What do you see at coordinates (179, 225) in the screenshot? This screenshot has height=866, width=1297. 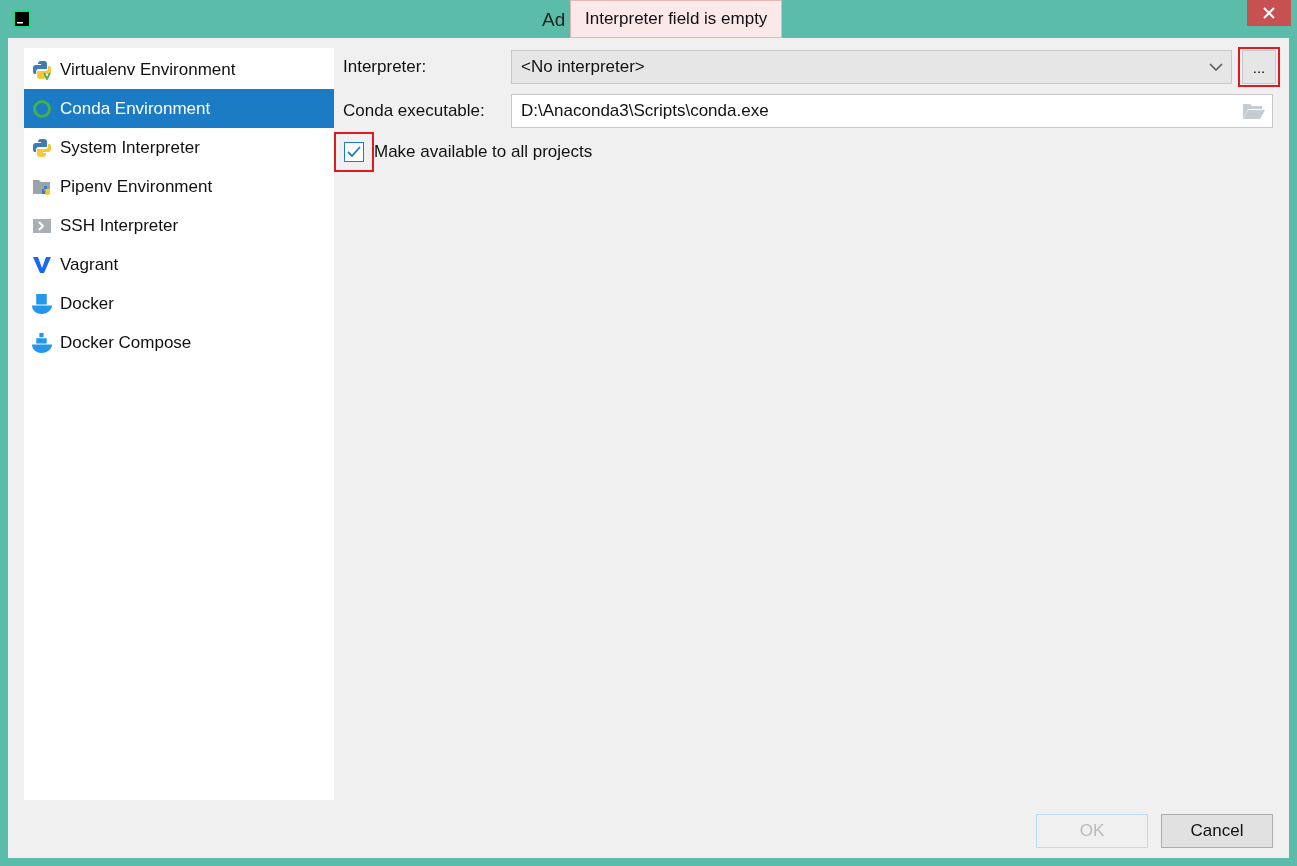 I see `sidebar-item: SSH Interpreter` at bounding box center [179, 225].